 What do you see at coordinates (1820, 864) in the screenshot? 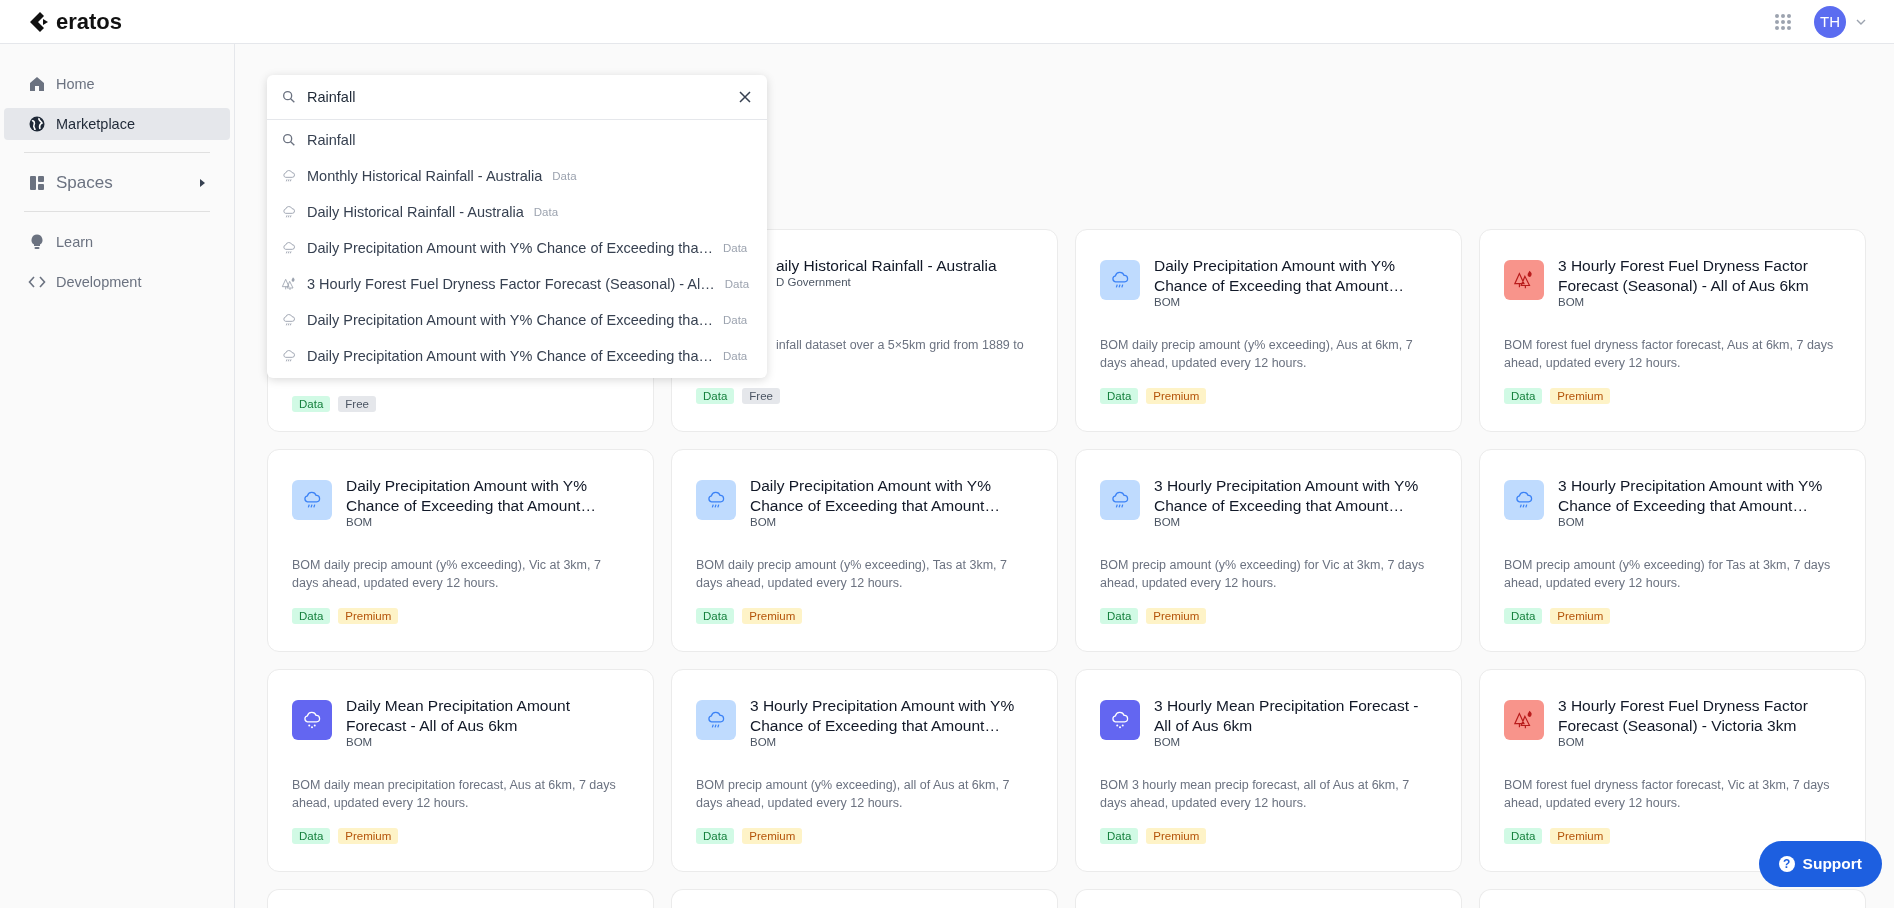
I see `support-button: ? Support` at bounding box center [1820, 864].